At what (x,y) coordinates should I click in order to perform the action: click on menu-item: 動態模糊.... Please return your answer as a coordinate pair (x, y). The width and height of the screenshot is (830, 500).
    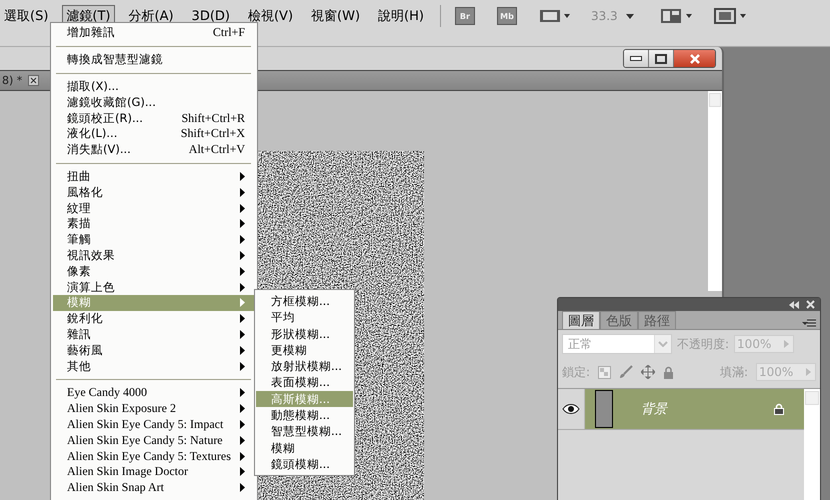
    Looking at the image, I should click on (304, 415).